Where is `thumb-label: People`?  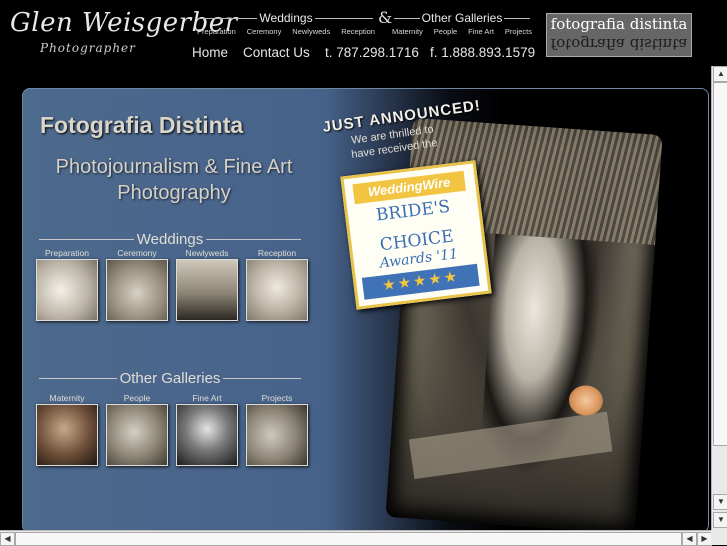 thumb-label: People is located at coordinates (137, 398).